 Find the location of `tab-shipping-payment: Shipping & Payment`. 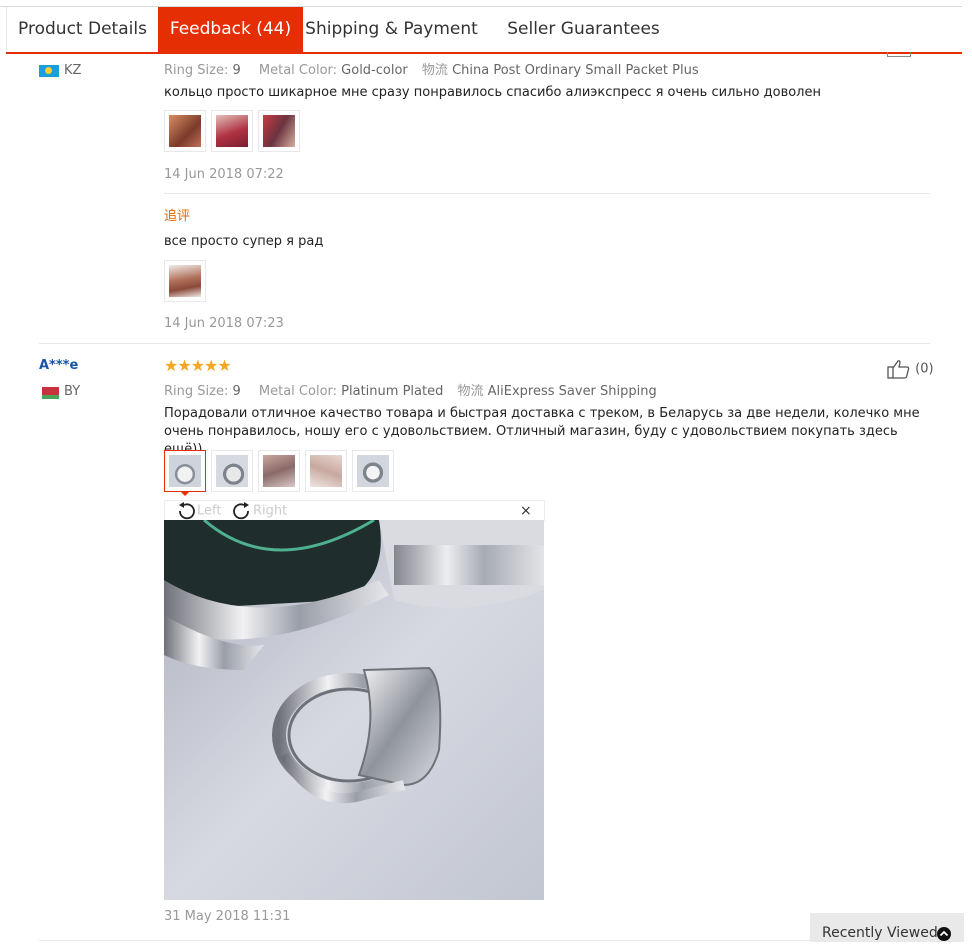

tab-shipping-payment: Shipping & Payment is located at coordinates (391, 29).